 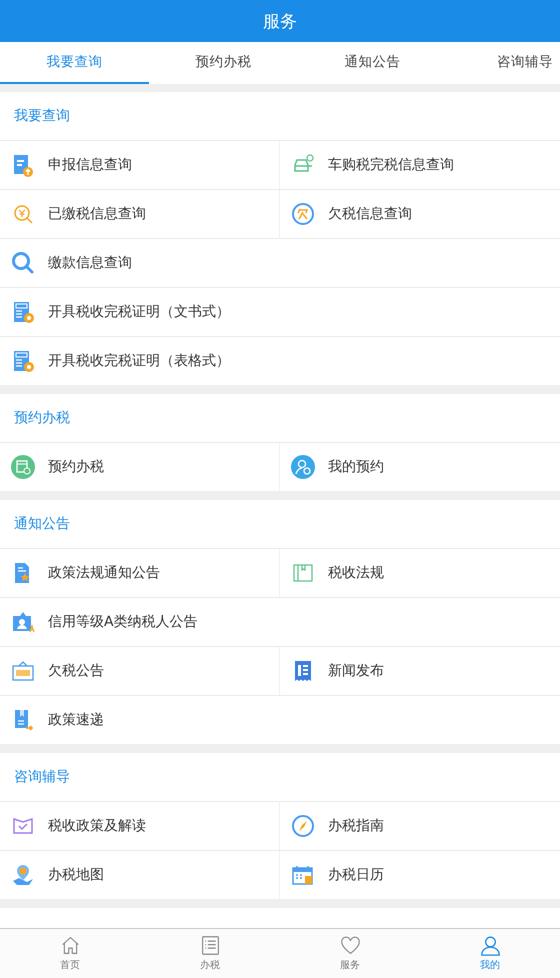 I want to click on menu-item: 开具税收完税证明（文书式）, so click(x=280, y=312).